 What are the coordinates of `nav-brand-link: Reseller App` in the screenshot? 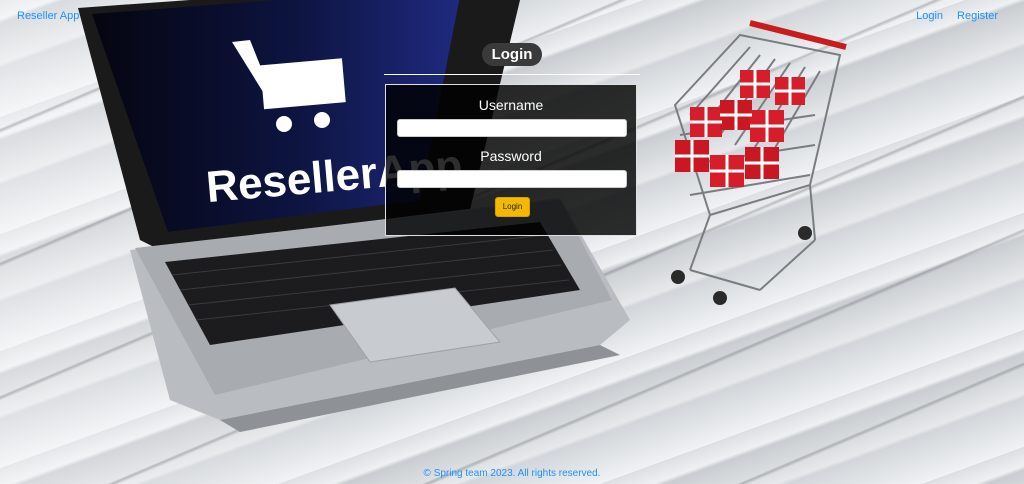 It's located at (48, 16).